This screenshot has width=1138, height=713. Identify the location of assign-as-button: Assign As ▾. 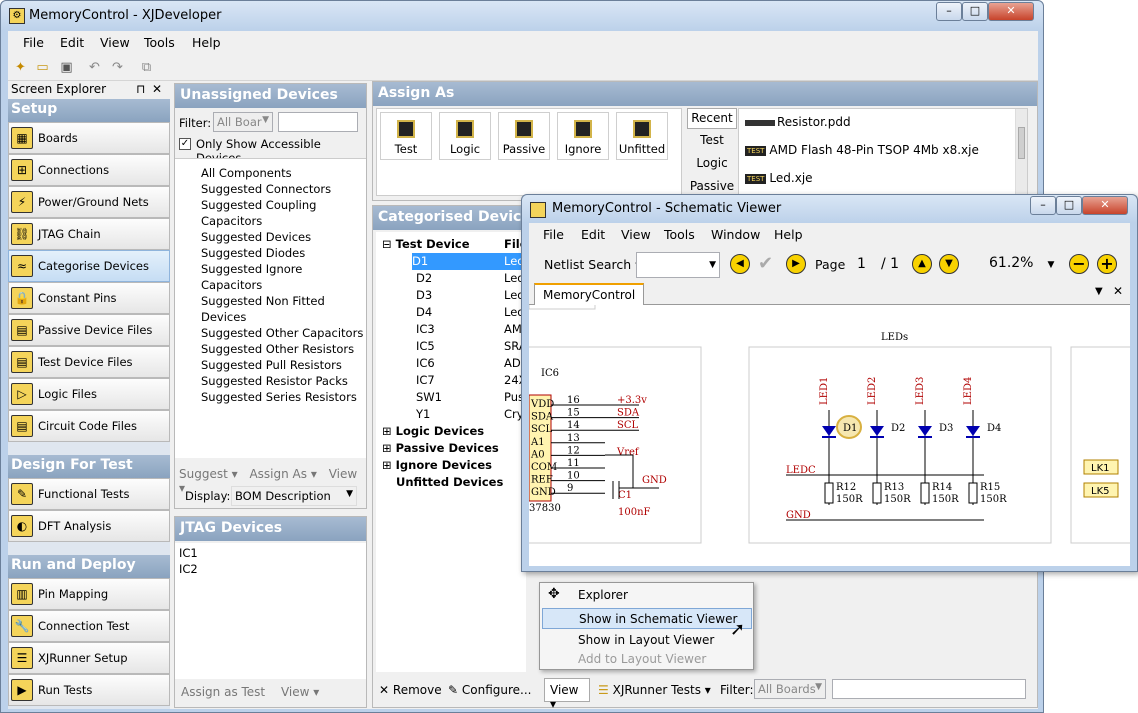
(282, 474).